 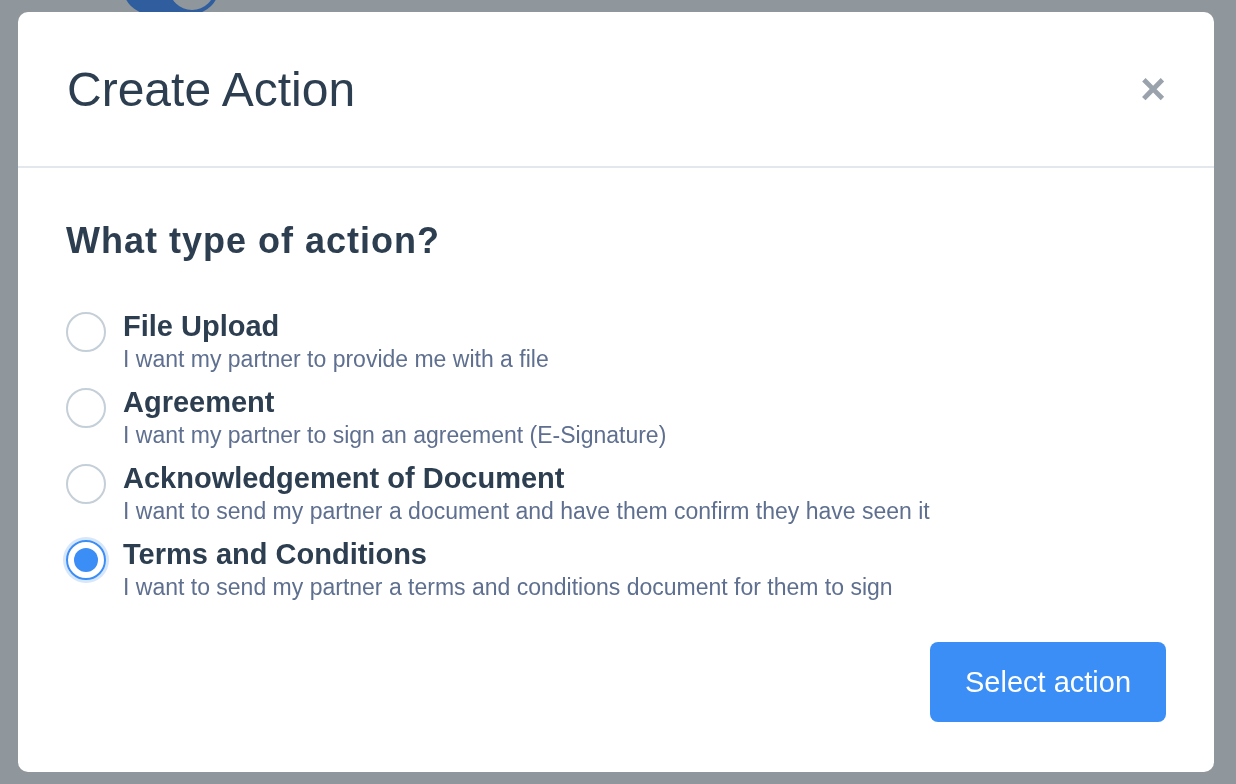 I want to click on option-description: I want my partner to provide me with a file, so click(x=336, y=359).